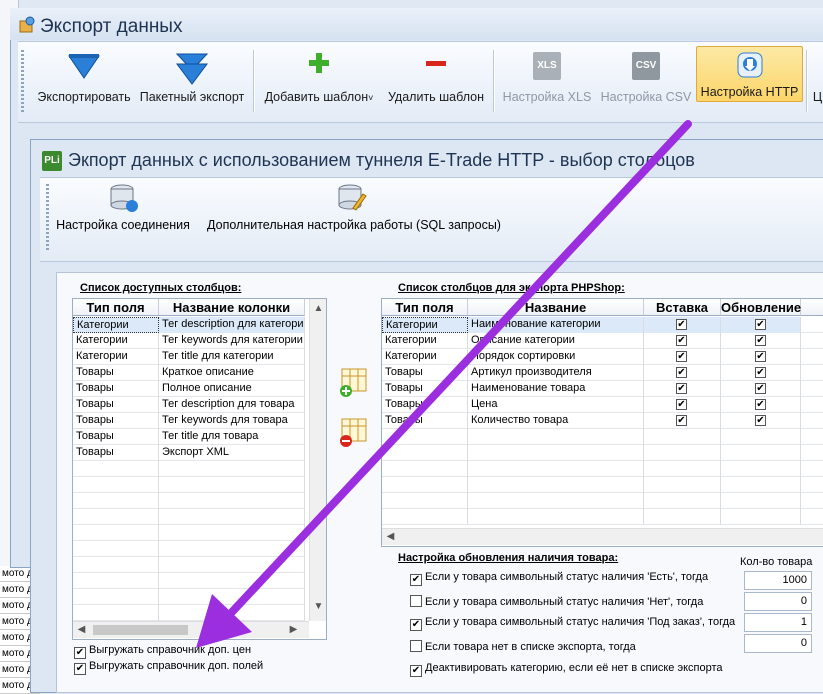 The height and width of the screenshot is (694, 823). Describe the element at coordinates (318, 308) in the screenshot. I see `scroll-up-icon: ▲` at that location.